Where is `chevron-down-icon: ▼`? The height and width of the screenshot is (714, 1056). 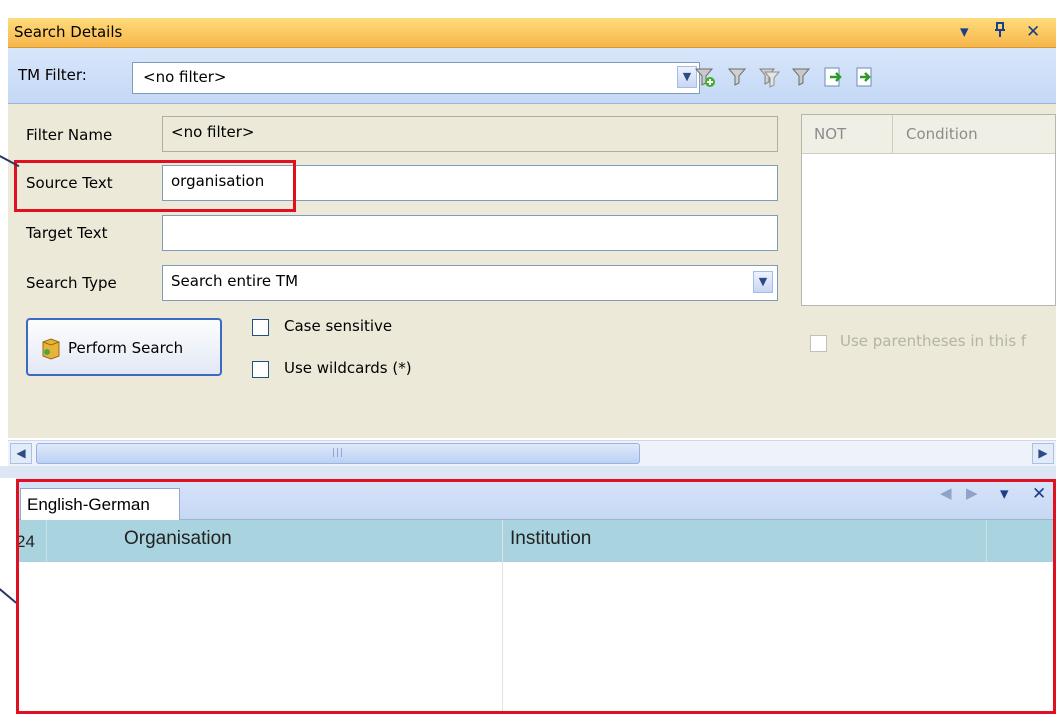
chevron-down-icon: ▼ is located at coordinates (763, 282).